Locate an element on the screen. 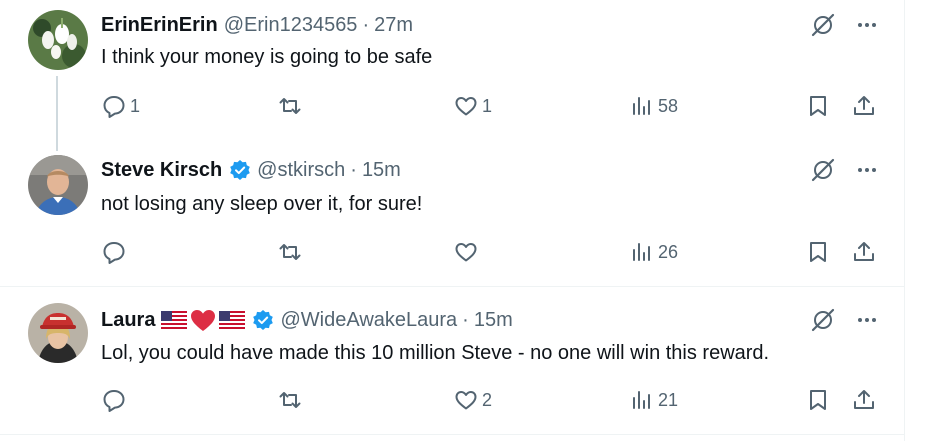 Image resolution: width=931 pixels, height=441 pixels. tweet-actions: 2 21 is located at coordinates (491, 400).